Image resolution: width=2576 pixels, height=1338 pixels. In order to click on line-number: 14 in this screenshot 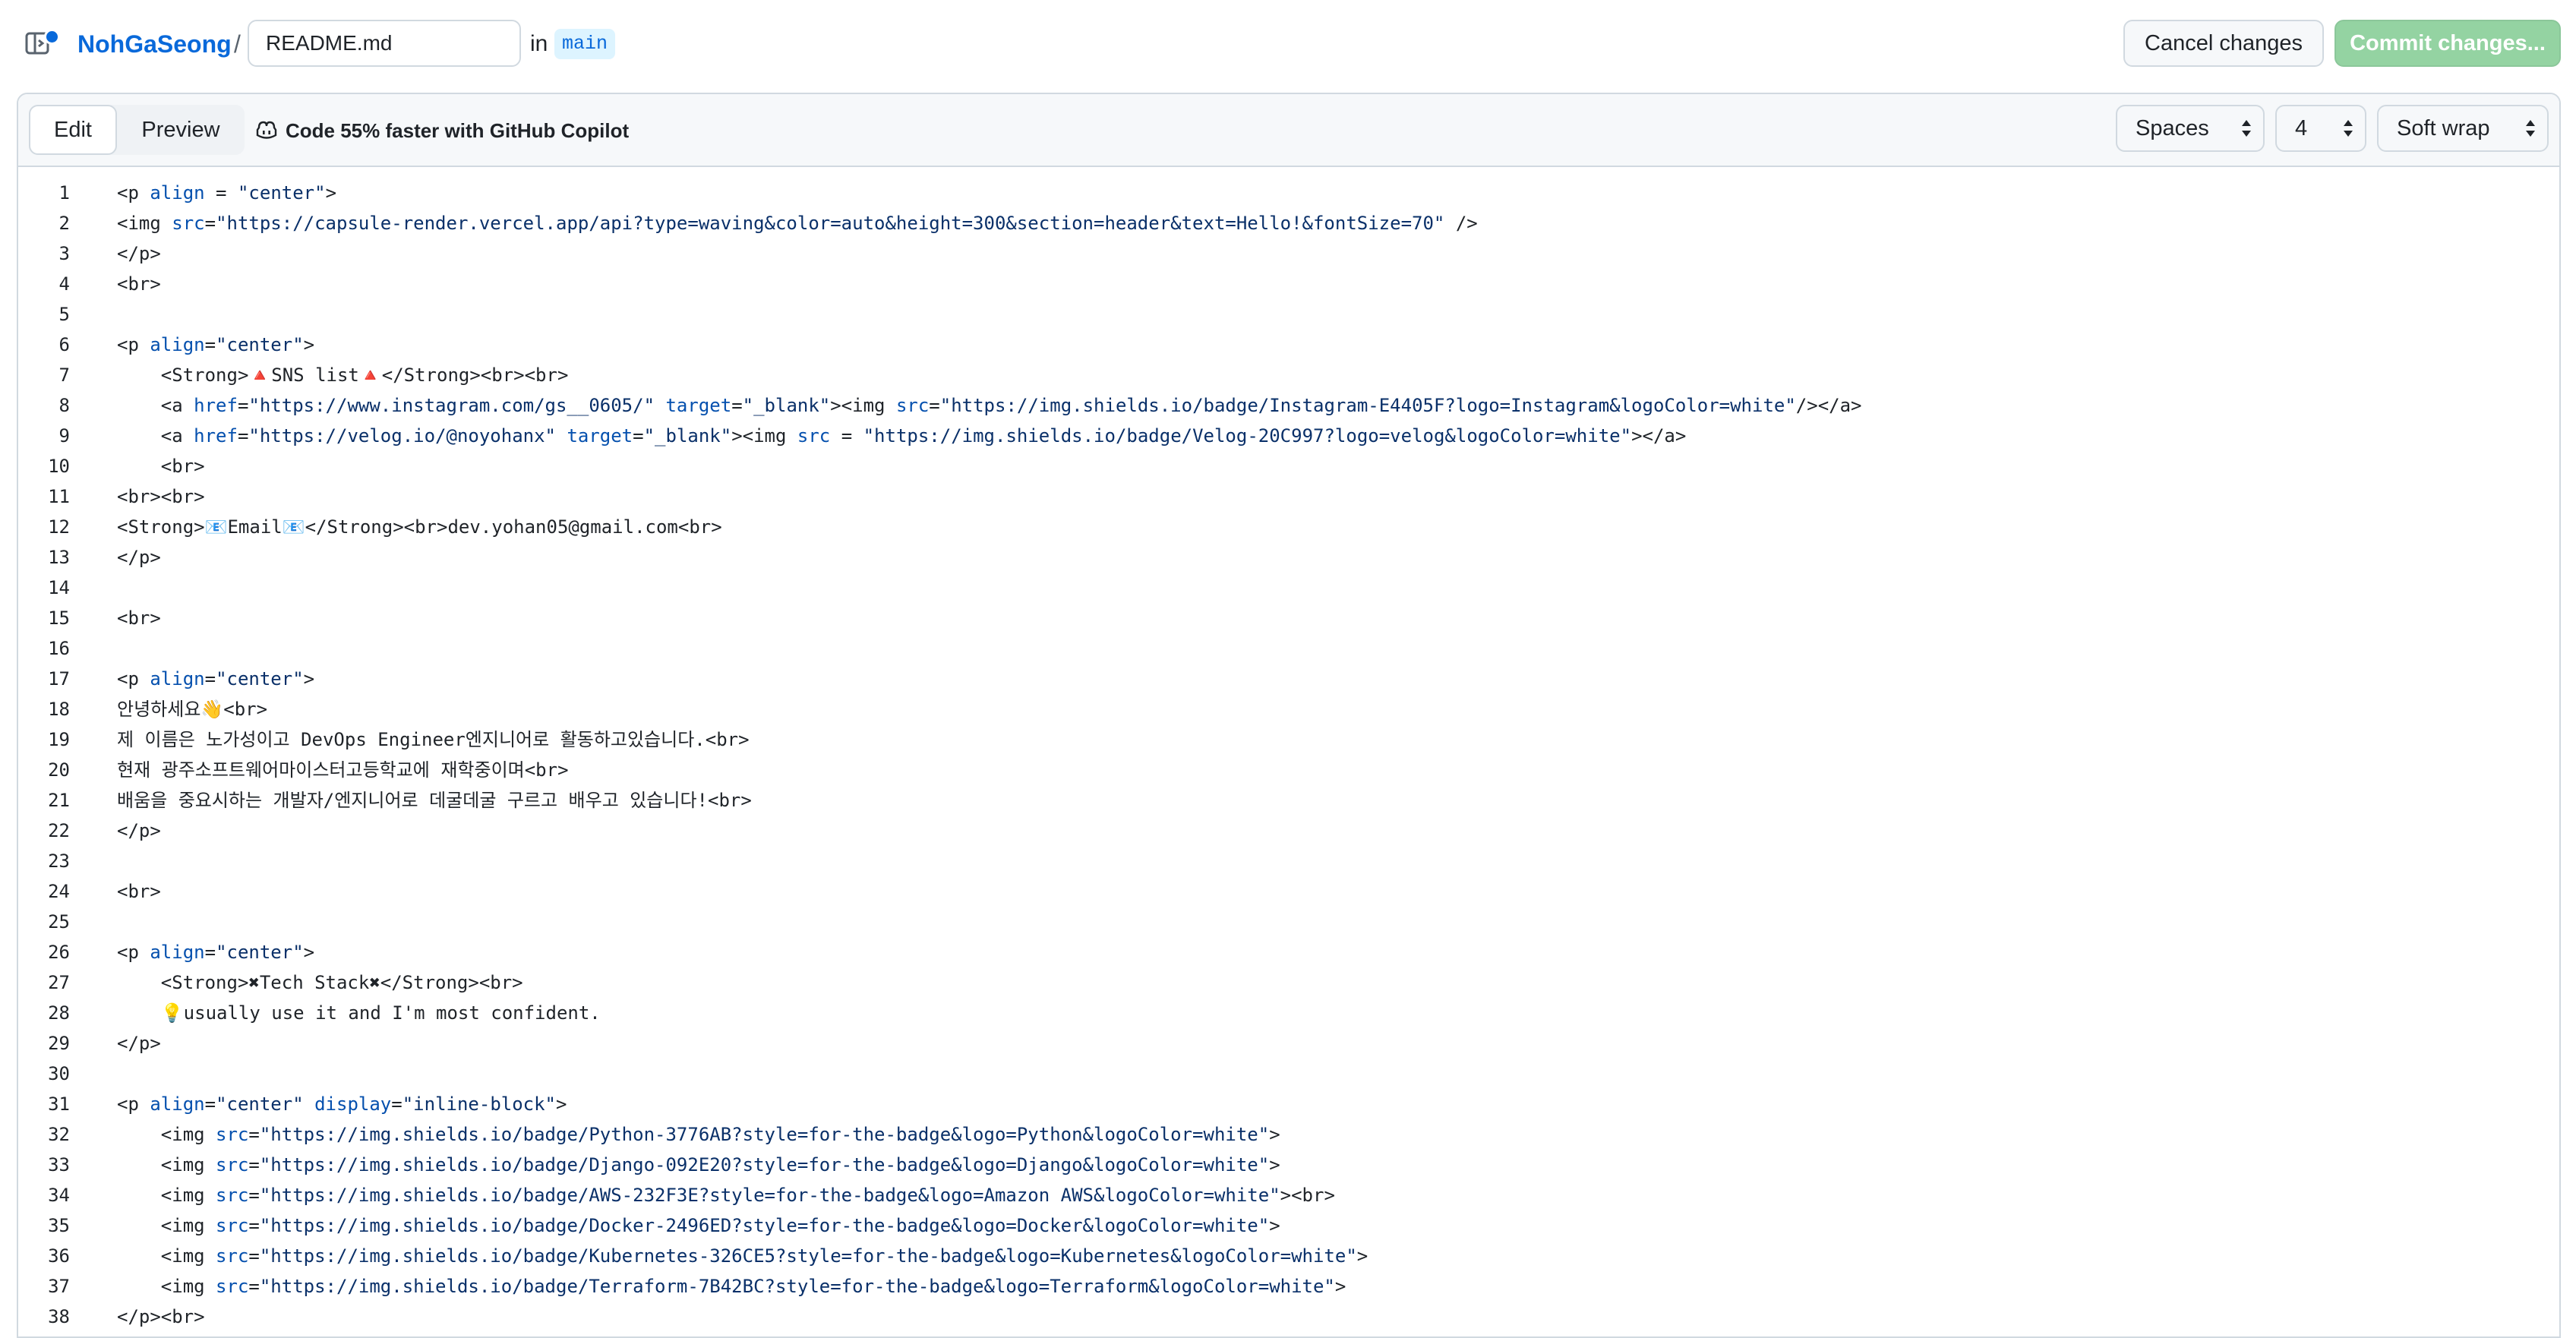, I will do `click(59, 587)`.